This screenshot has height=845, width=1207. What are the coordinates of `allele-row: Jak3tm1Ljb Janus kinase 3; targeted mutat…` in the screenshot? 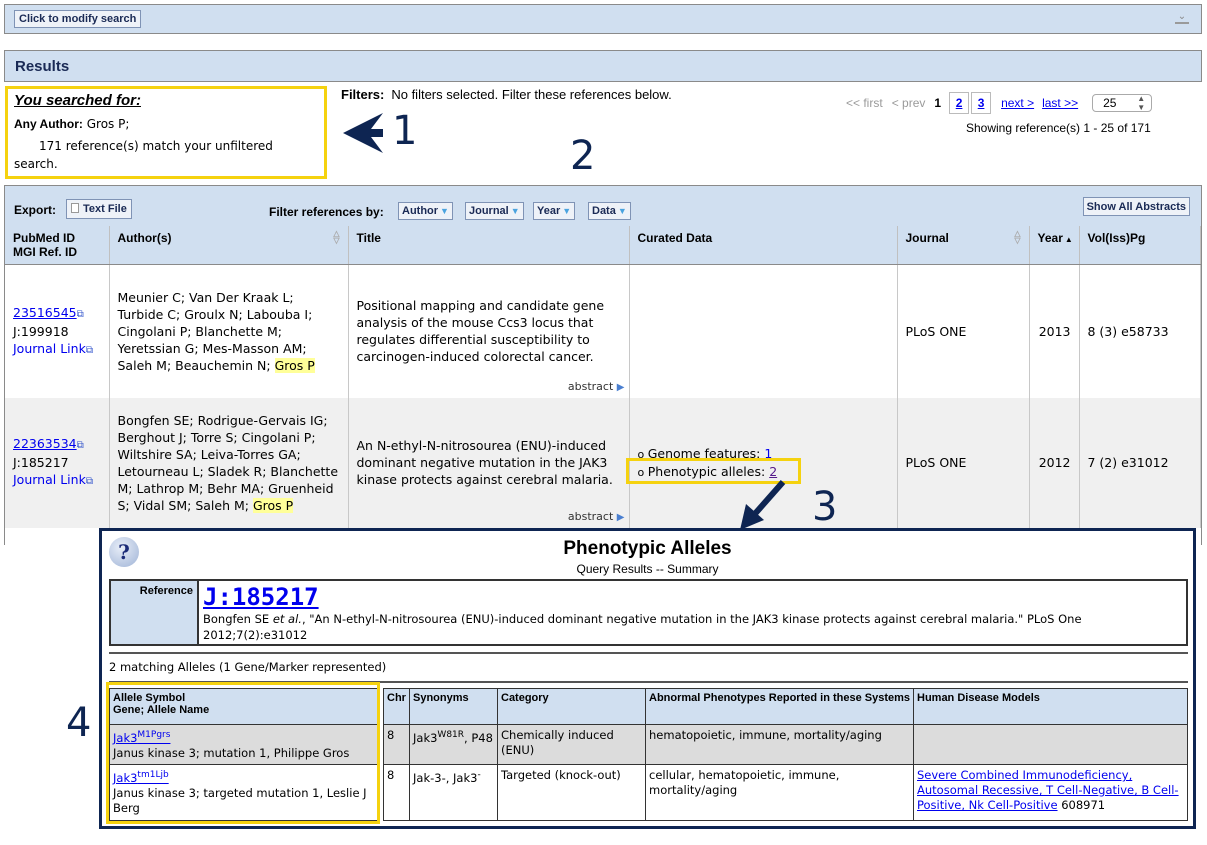 It's located at (648, 792).